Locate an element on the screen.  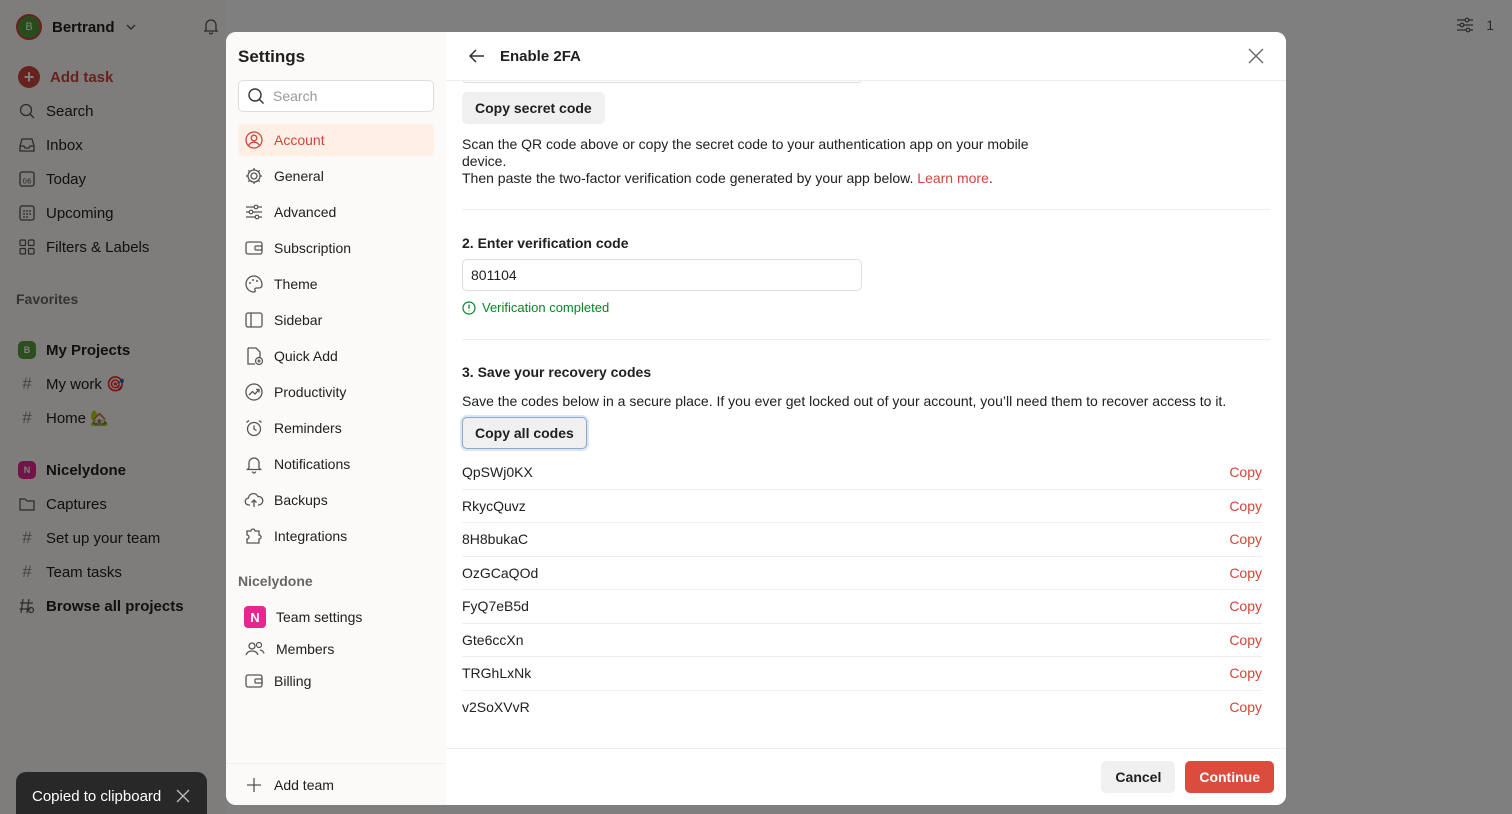
back-arrow-icon is located at coordinates (477, 56).